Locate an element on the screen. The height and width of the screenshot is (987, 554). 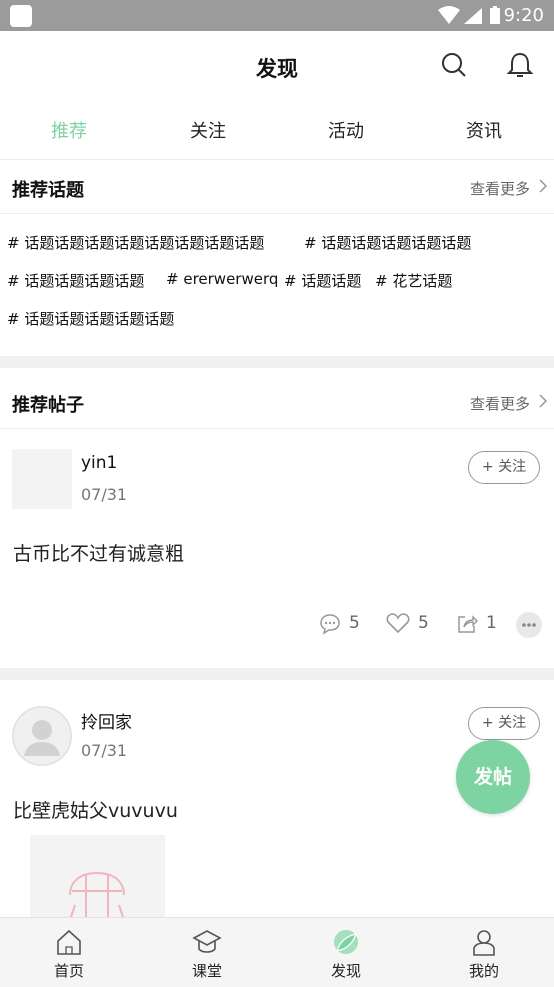
status-time: 9:20 is located at coordinates (523, 15).